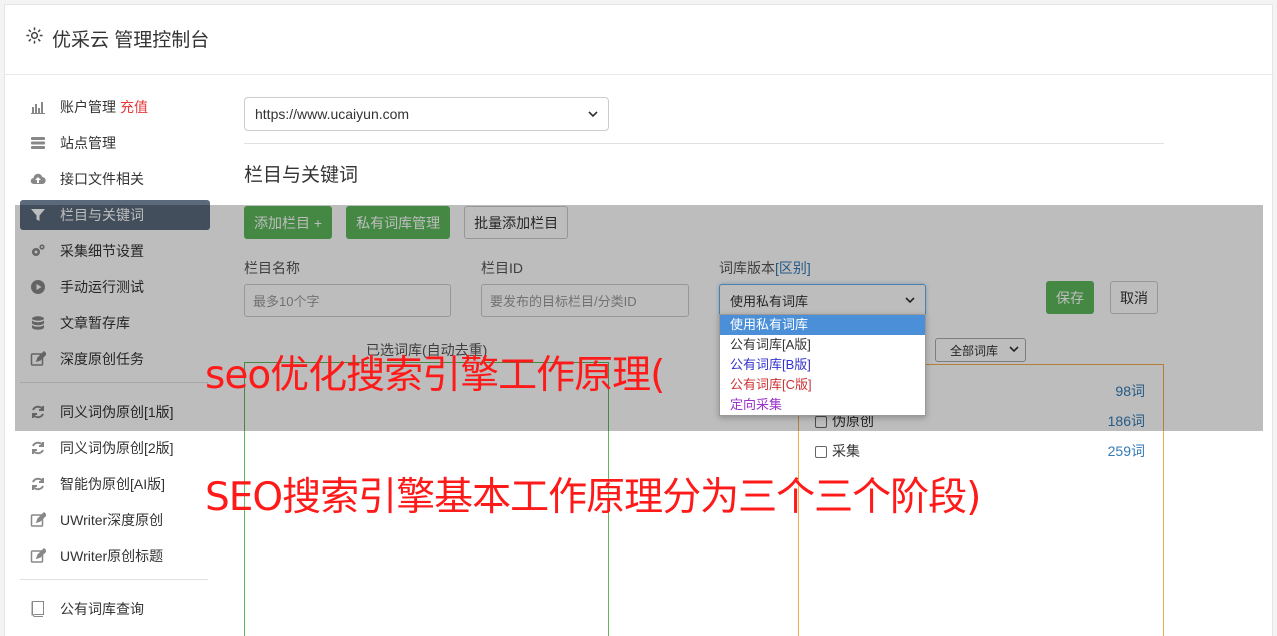 This screenshot has height=636, width=1277. I want to click on site-select-value: https://www.ucaiyun.com, so click(332, 114).